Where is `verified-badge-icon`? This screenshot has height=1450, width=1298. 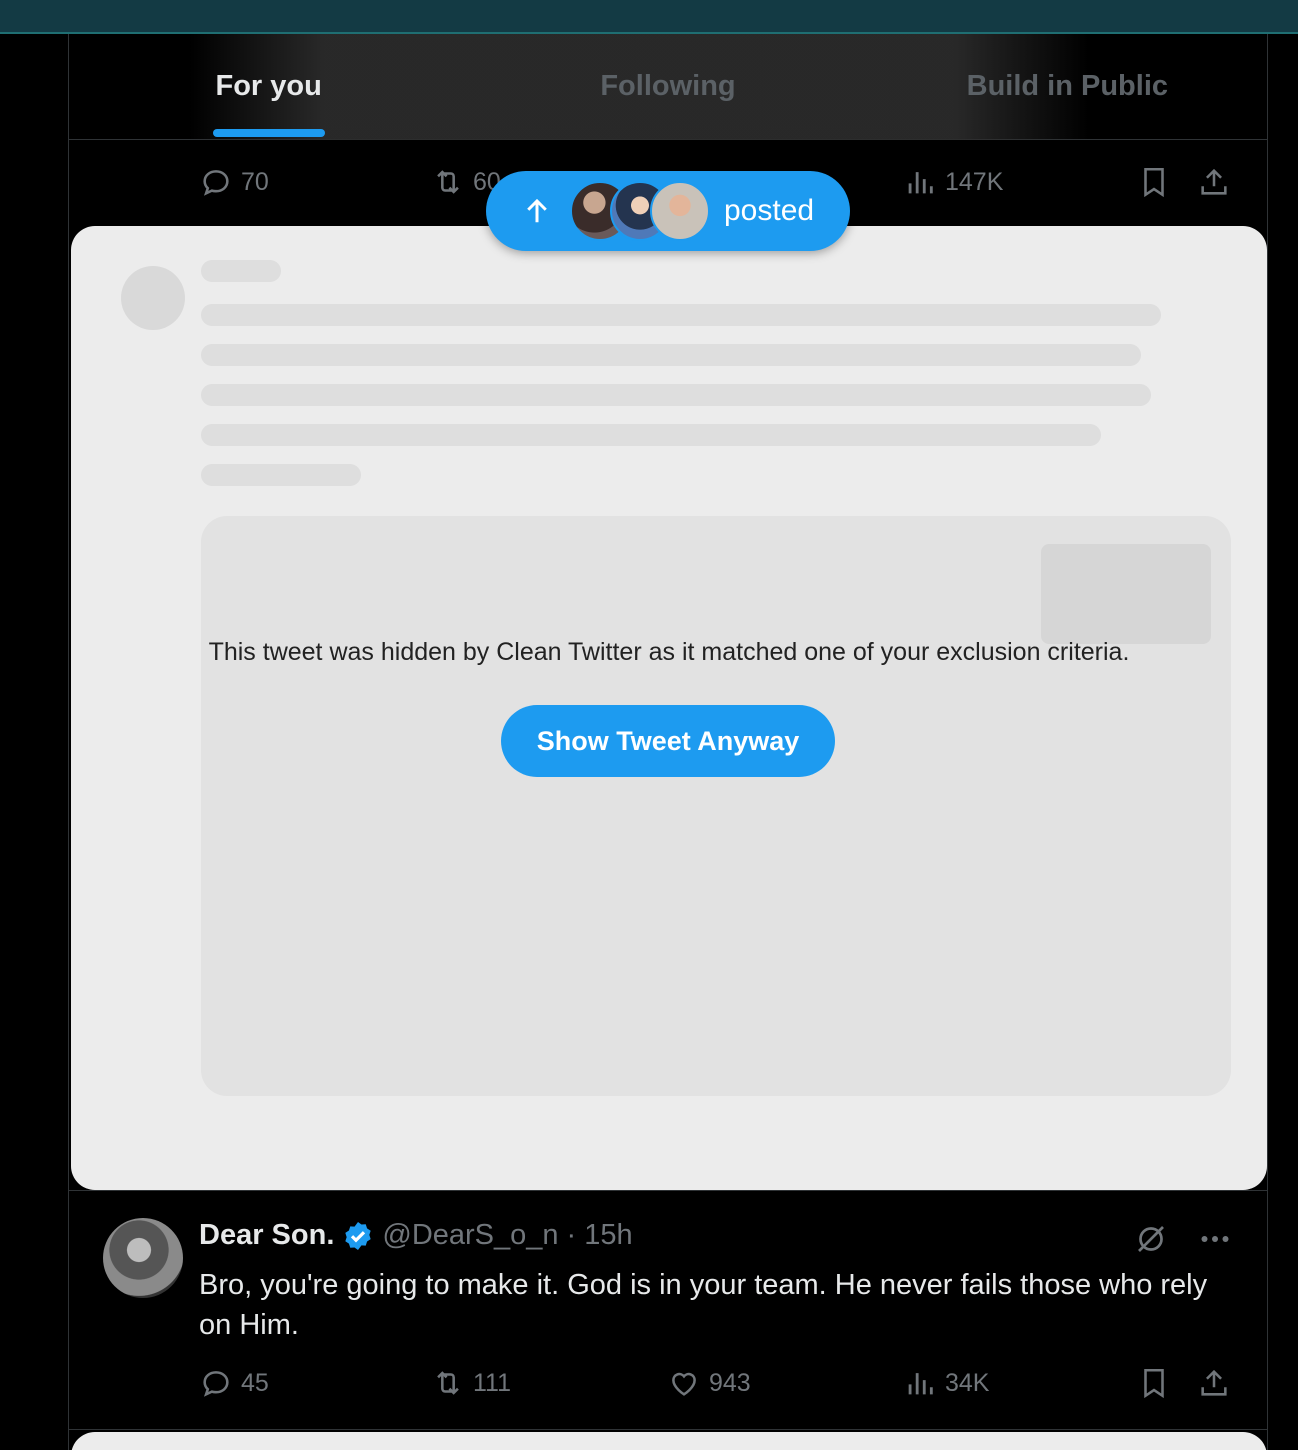
verified-badge-icon is located at coordinates (358, 1235).